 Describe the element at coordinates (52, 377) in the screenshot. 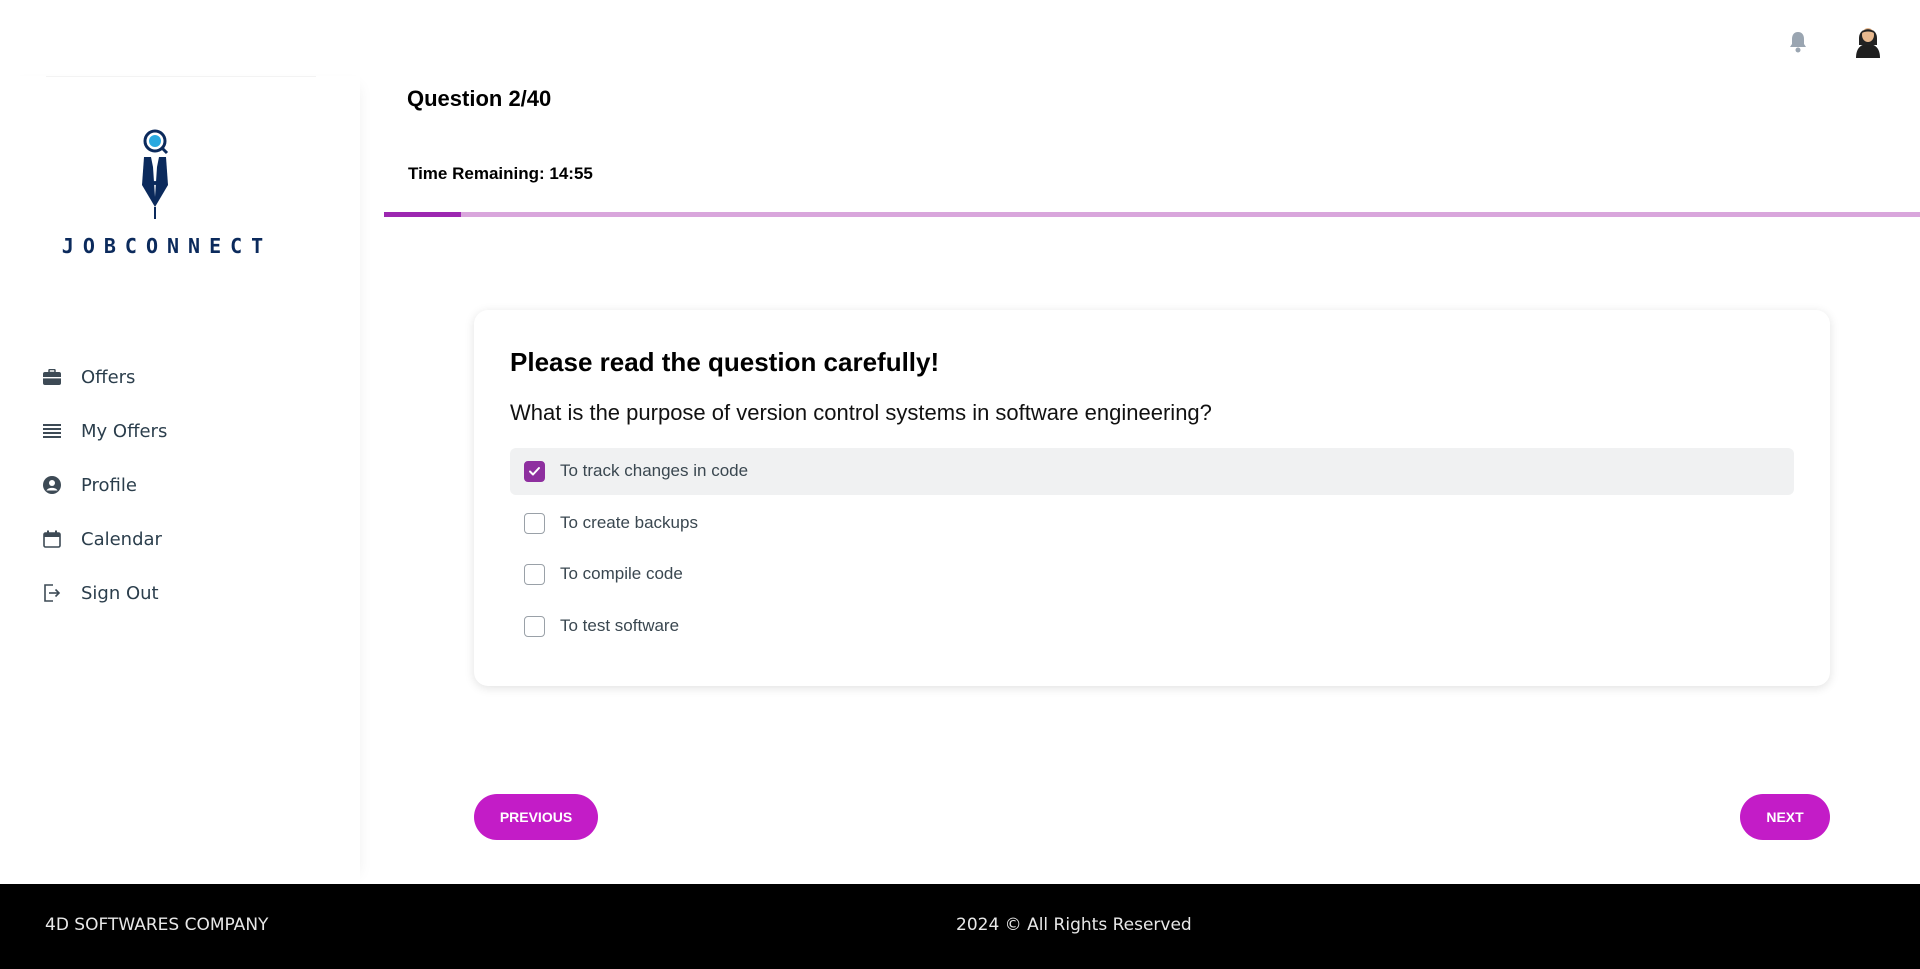

I see `briefcase-icon` at that location.